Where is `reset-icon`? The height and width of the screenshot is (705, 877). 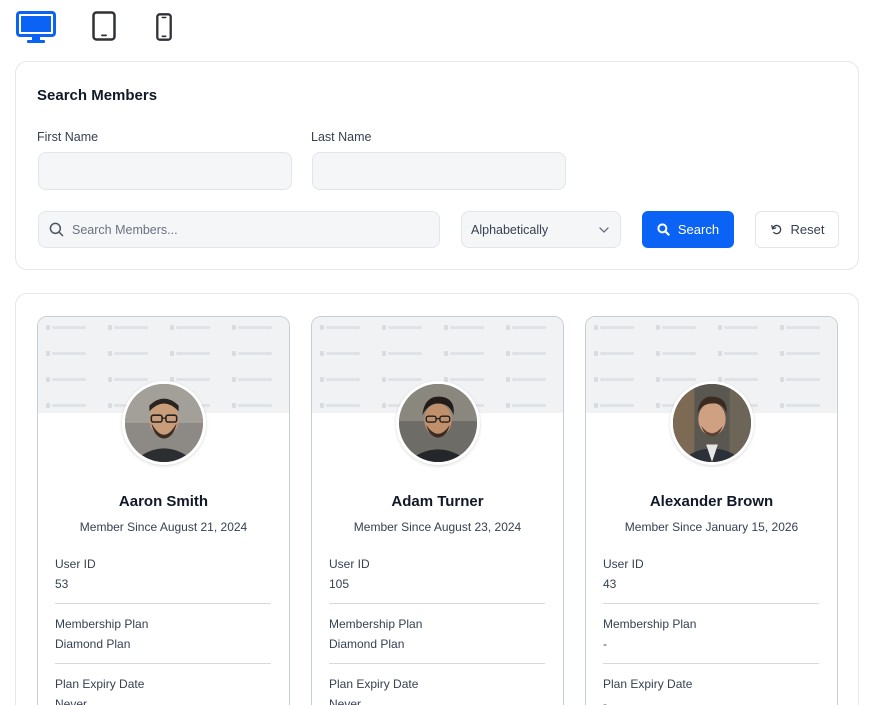
reset-icon is located at coordinates (775, 229).